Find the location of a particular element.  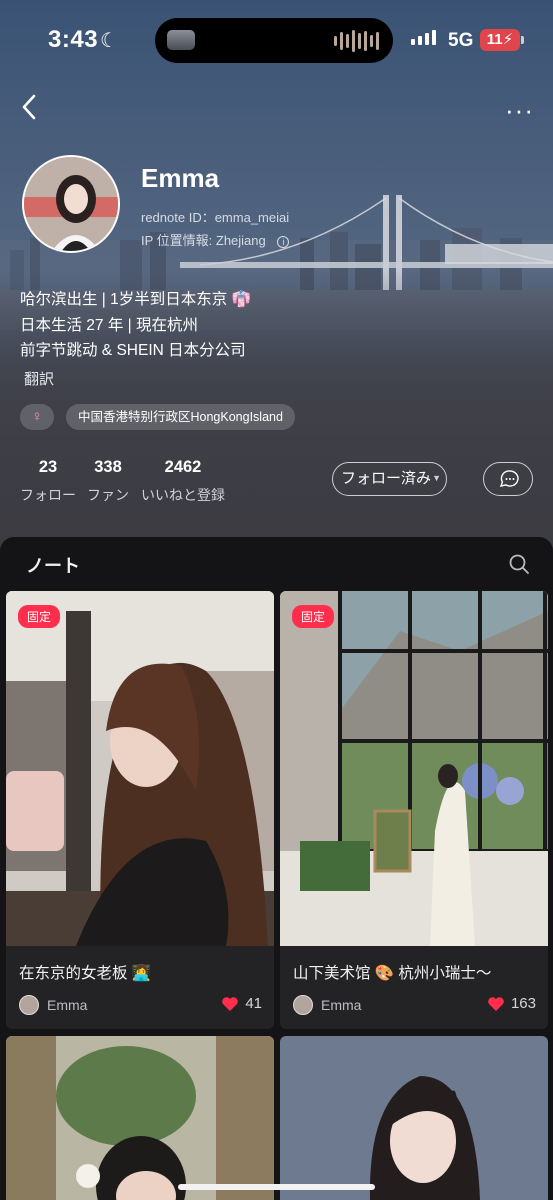

likes-count: 2462 is located at coordinates (183, 467).